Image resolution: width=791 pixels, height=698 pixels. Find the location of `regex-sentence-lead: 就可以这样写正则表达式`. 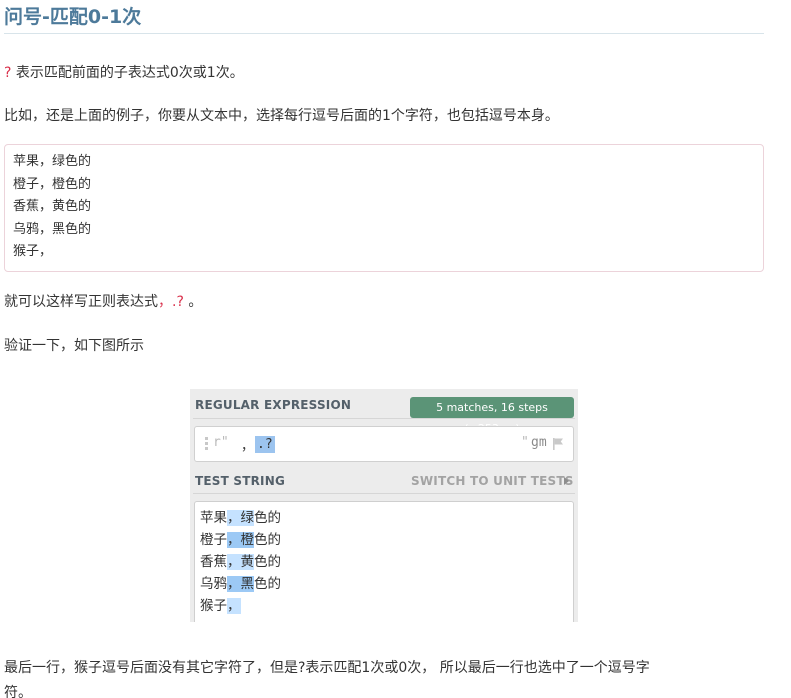

regex-sentence-lead: 就可以这样写正则表达式 is located at coordinates (81, 302).